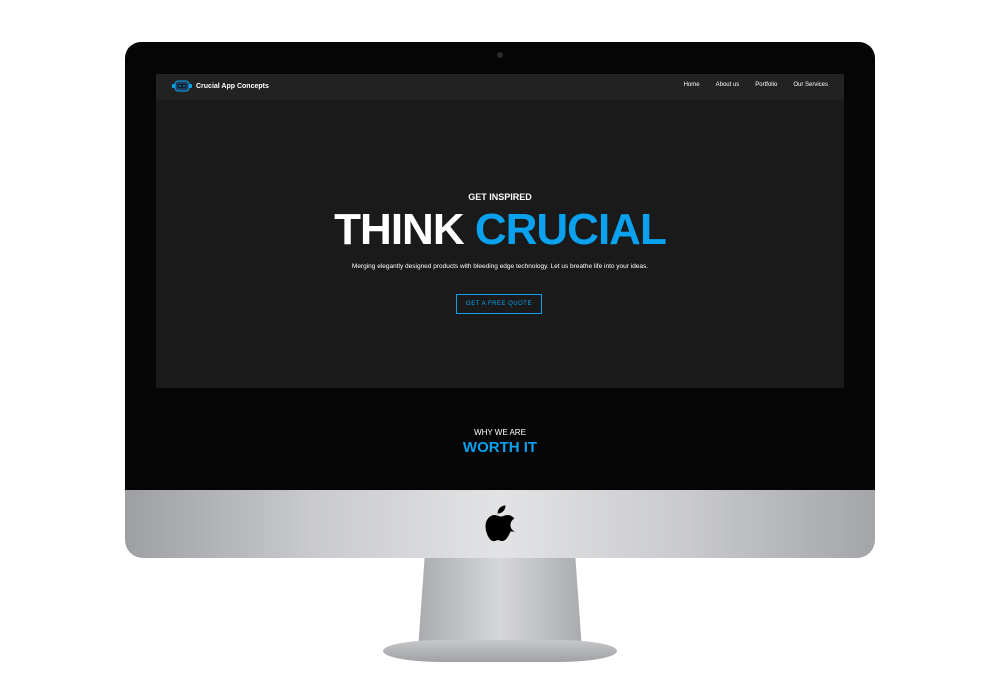 The height and width of the screenshot is (700, 1000). I want to click on headline-white-word: THINK, so click(399, 229).